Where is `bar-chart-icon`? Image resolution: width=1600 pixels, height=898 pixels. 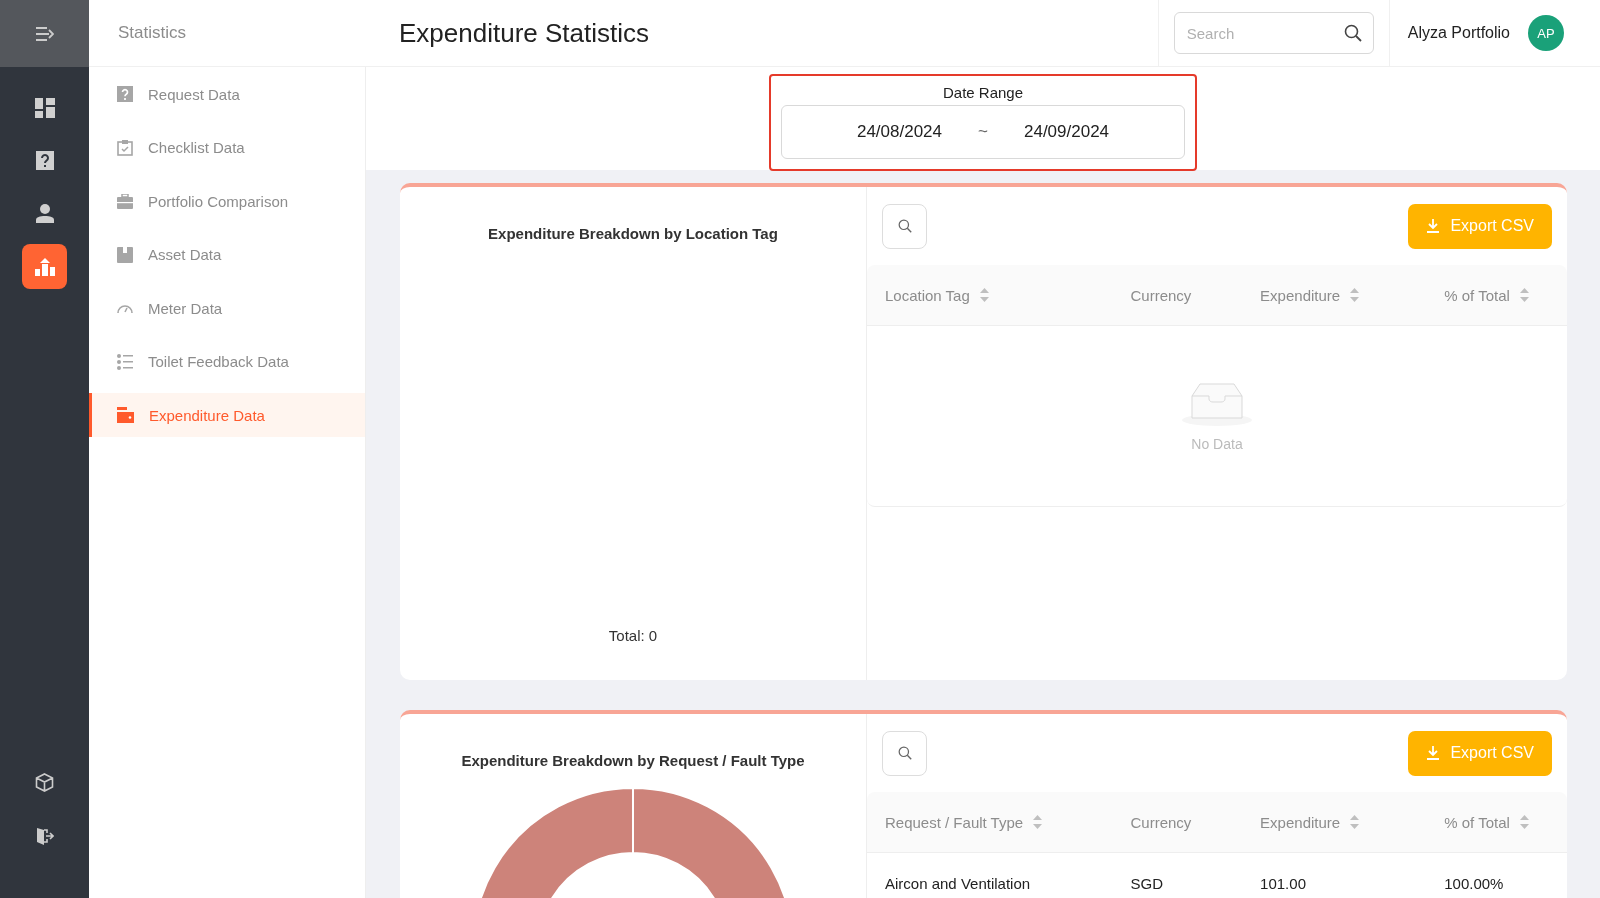 bar-chart-icon is located at coordinates (44, 266).